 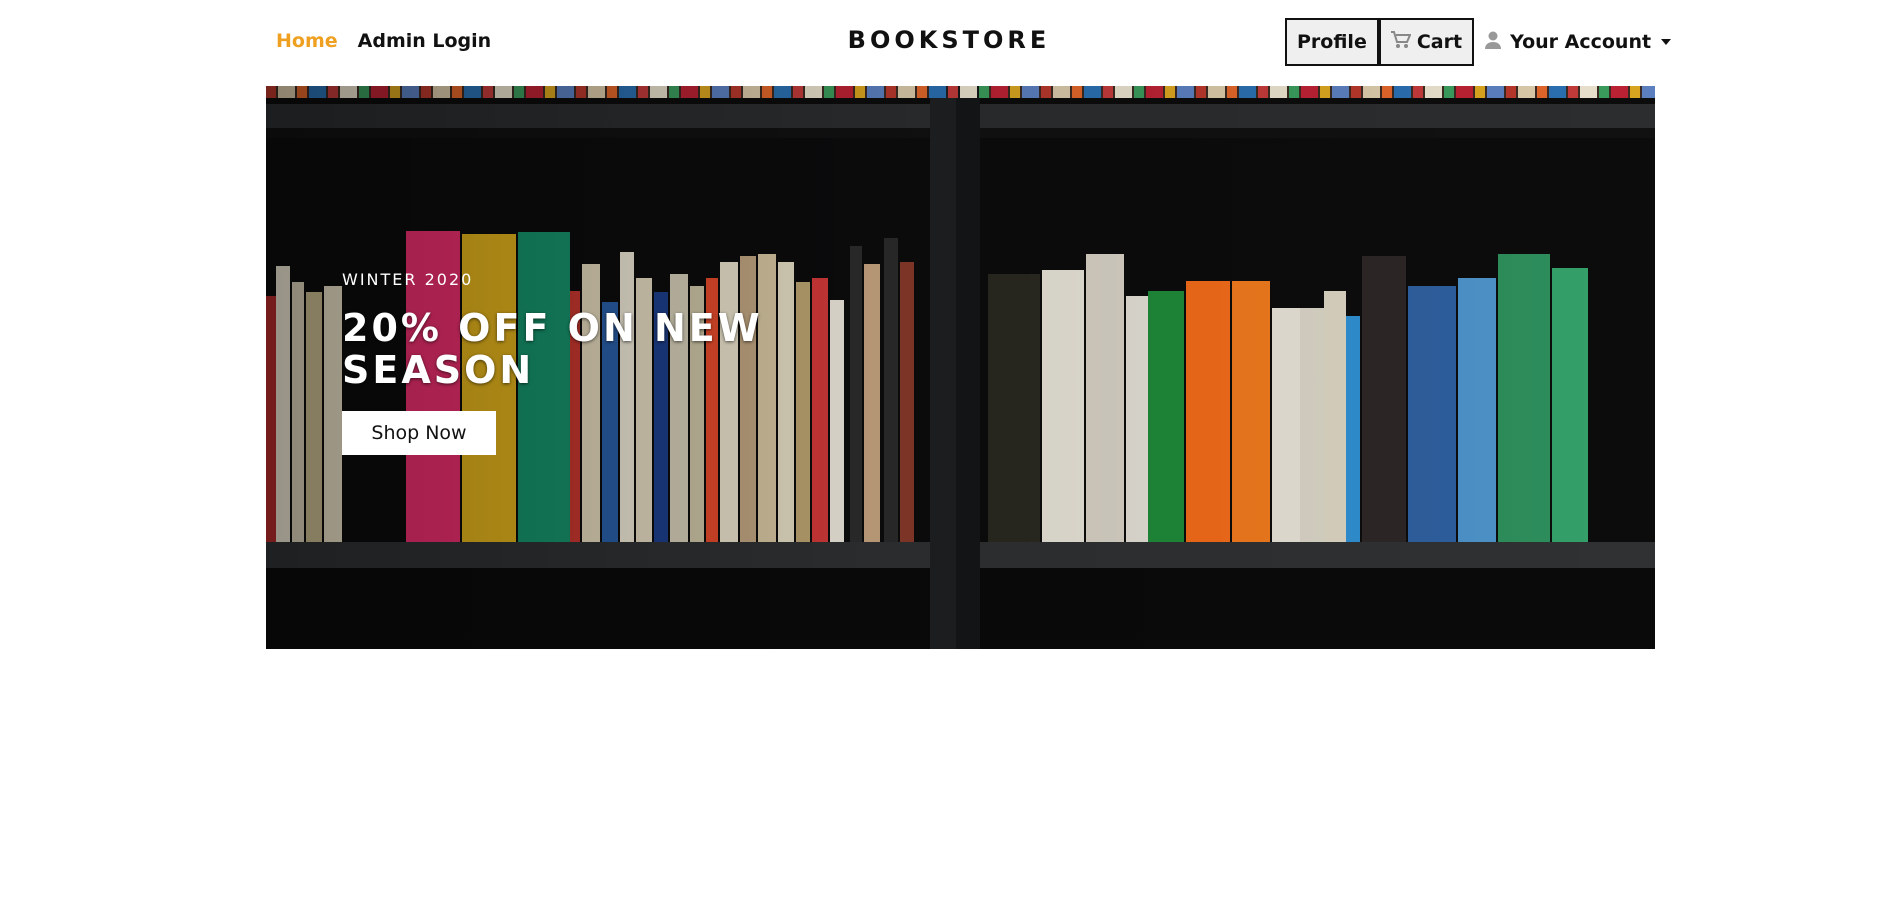 I want to click on season-label: WINTER 2020, so click(x=408, y=279).